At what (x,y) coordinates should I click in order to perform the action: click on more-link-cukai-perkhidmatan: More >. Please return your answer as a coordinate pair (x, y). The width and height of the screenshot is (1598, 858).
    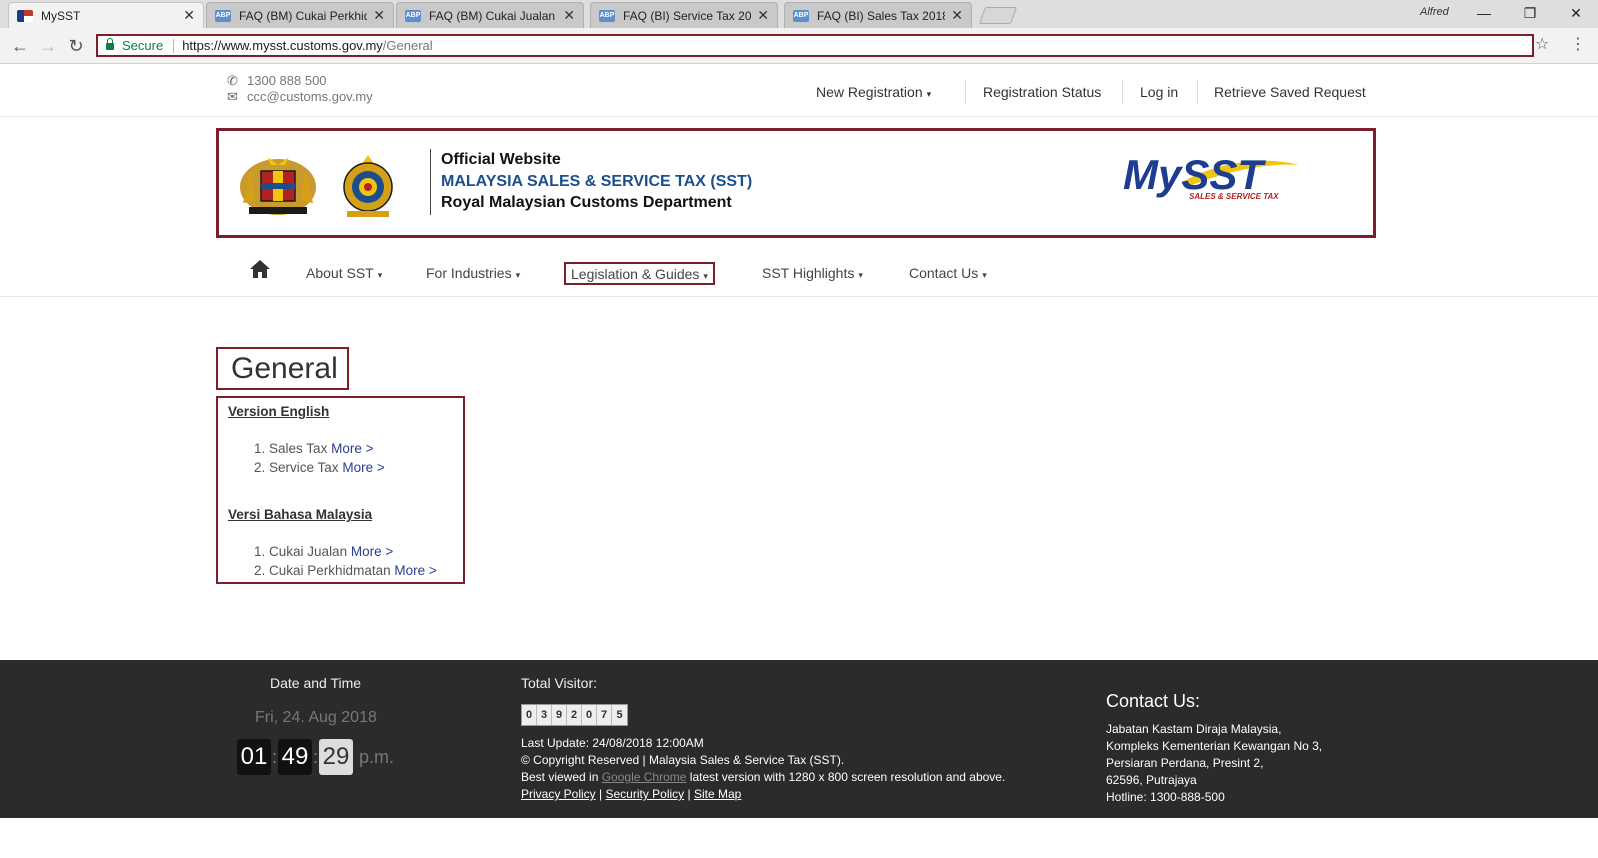
    Looking at the image, I should click on (415, 570).